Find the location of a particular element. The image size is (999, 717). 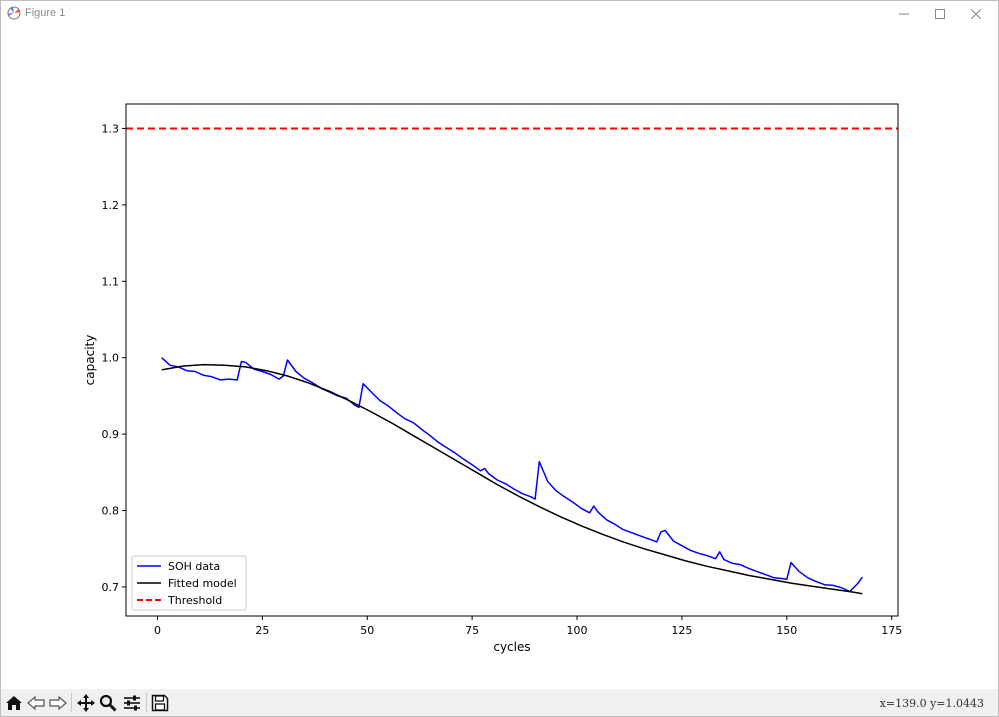

zoom-button is located at coordinates (108, 703).